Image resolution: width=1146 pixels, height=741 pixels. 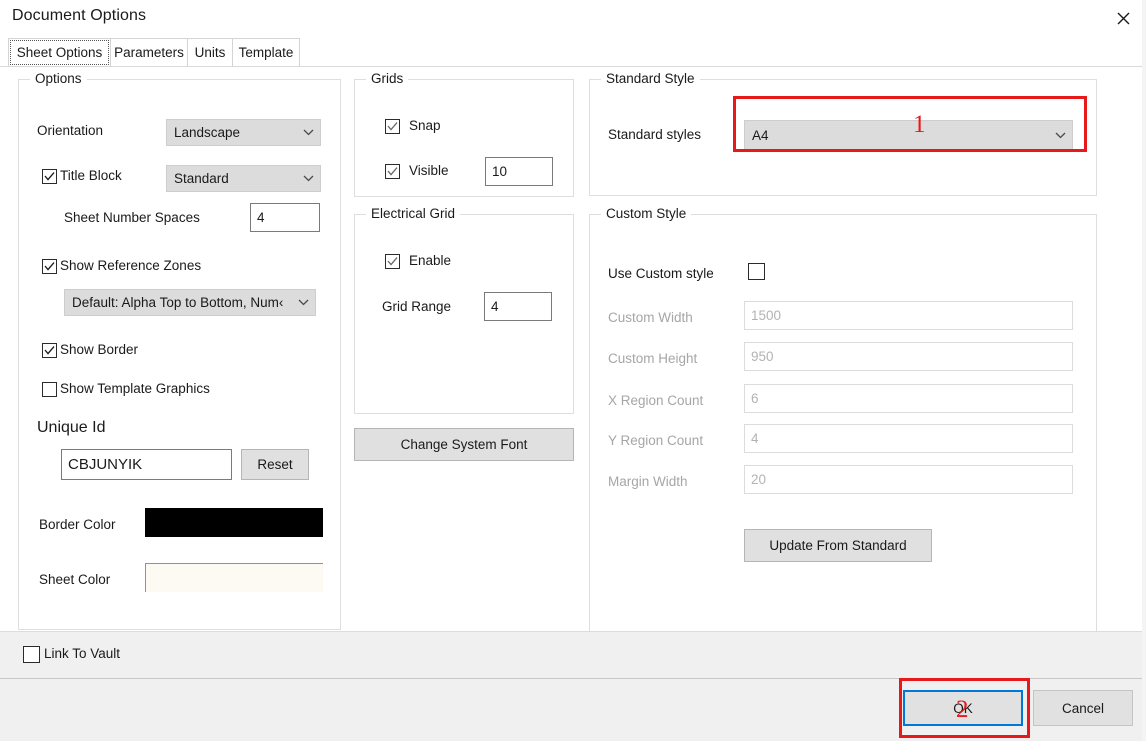 I want to click on update-from-standard-label: Update From Standard, so click(x=838, y=545).